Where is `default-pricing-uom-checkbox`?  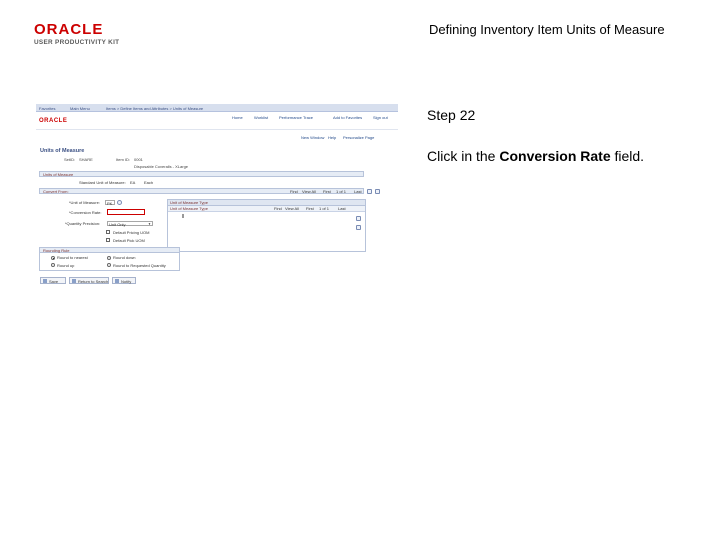 default-pricing-uom-checkbox is located at coordinates (108, 232).